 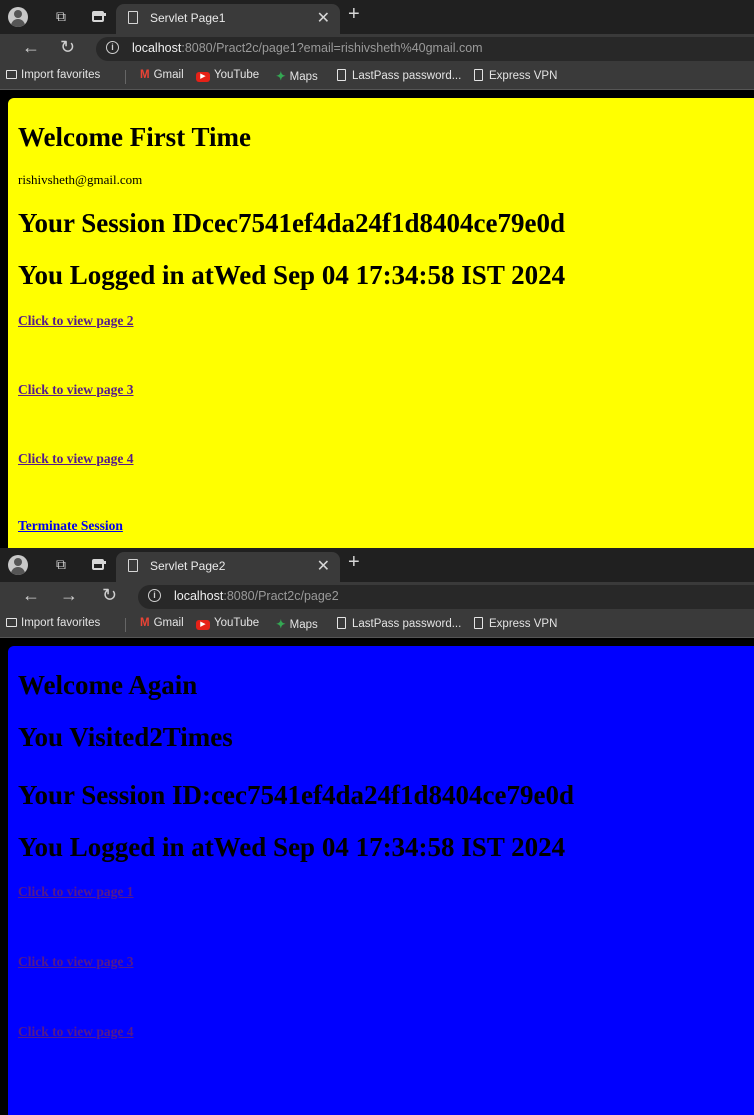 I want to click on address-row: ← → ↻ i localhost:8080/Pract2c/page2, so click(x=377, y=597).